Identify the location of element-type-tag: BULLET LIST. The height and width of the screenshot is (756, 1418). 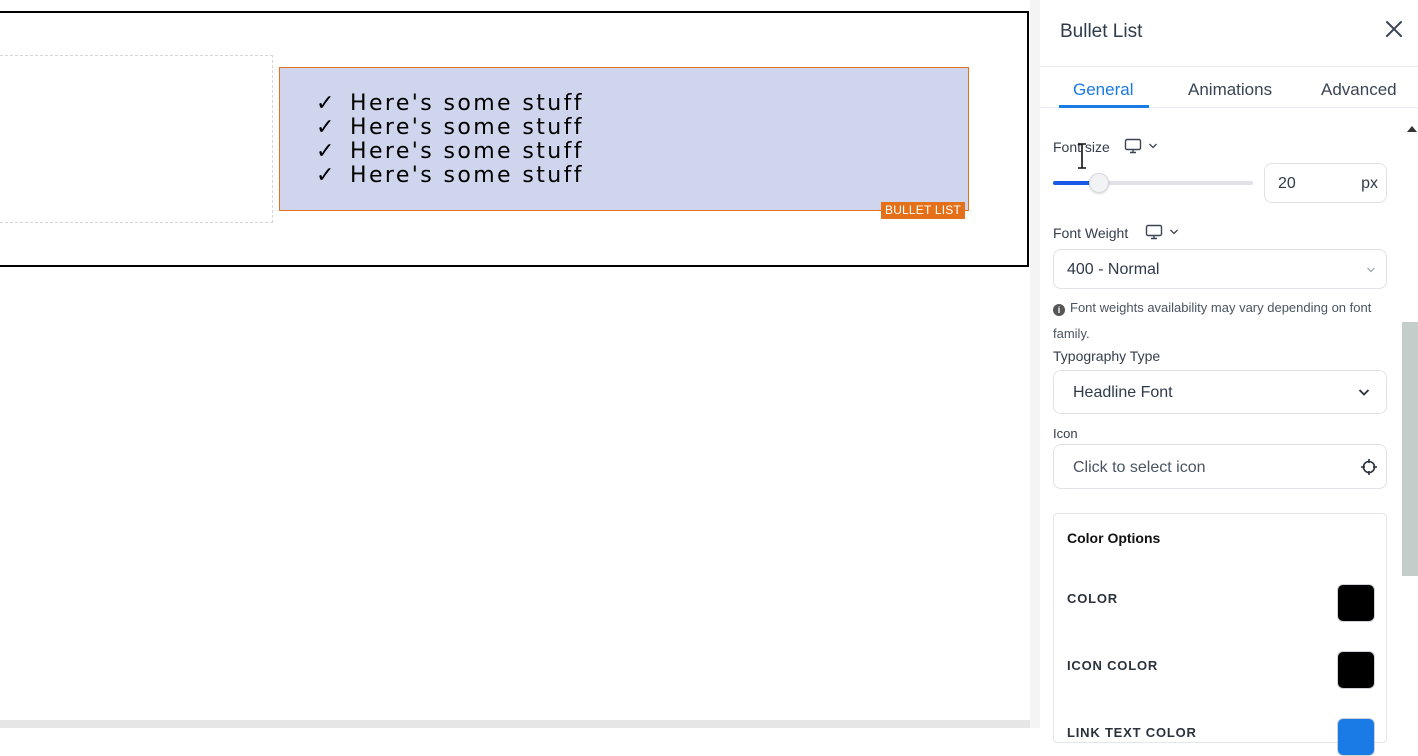
(922, 210).